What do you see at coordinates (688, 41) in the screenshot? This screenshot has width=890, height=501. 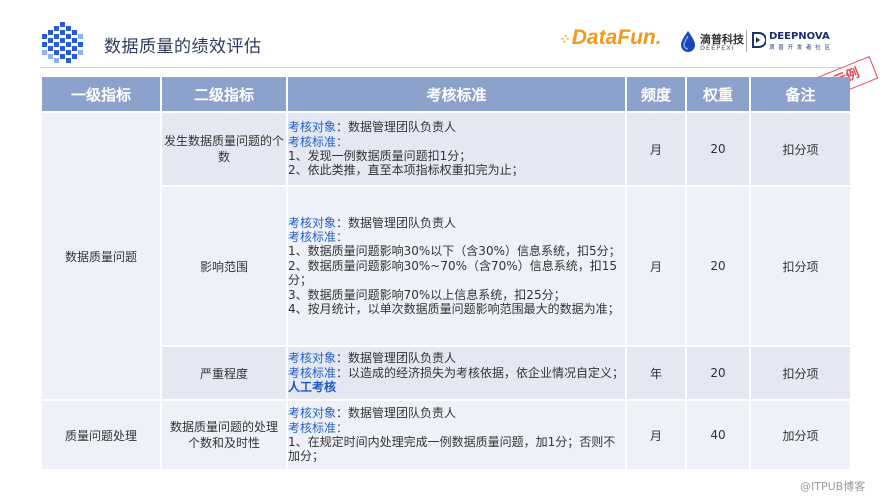 I see `deepexi-drop-icon` at bounding box center [688, 41].